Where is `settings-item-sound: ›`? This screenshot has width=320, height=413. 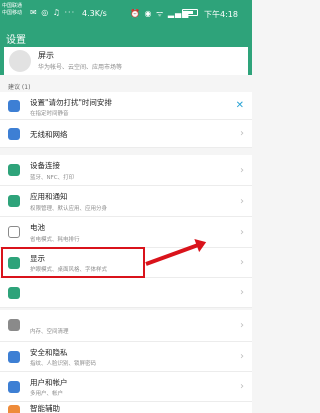
settings-item-sound: › is located at coordinates (126, 293).